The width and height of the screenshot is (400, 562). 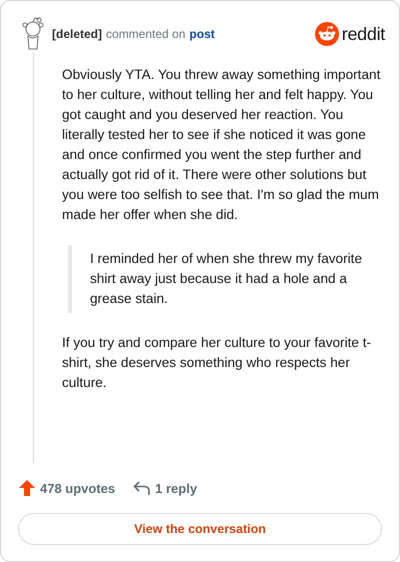 I want to click on view-conversation-button: View the conversation, so click(x=200, y=529).